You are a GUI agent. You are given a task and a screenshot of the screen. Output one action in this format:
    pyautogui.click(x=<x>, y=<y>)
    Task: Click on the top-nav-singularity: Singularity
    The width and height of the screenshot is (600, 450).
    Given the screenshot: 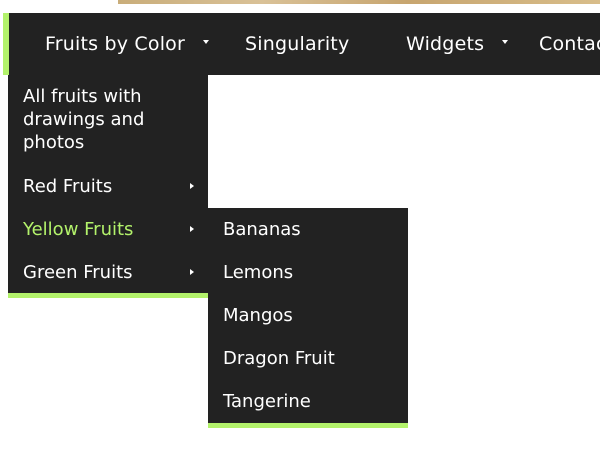 What is the action you would take?
    pyautogui.click(x=297, y=44)
    